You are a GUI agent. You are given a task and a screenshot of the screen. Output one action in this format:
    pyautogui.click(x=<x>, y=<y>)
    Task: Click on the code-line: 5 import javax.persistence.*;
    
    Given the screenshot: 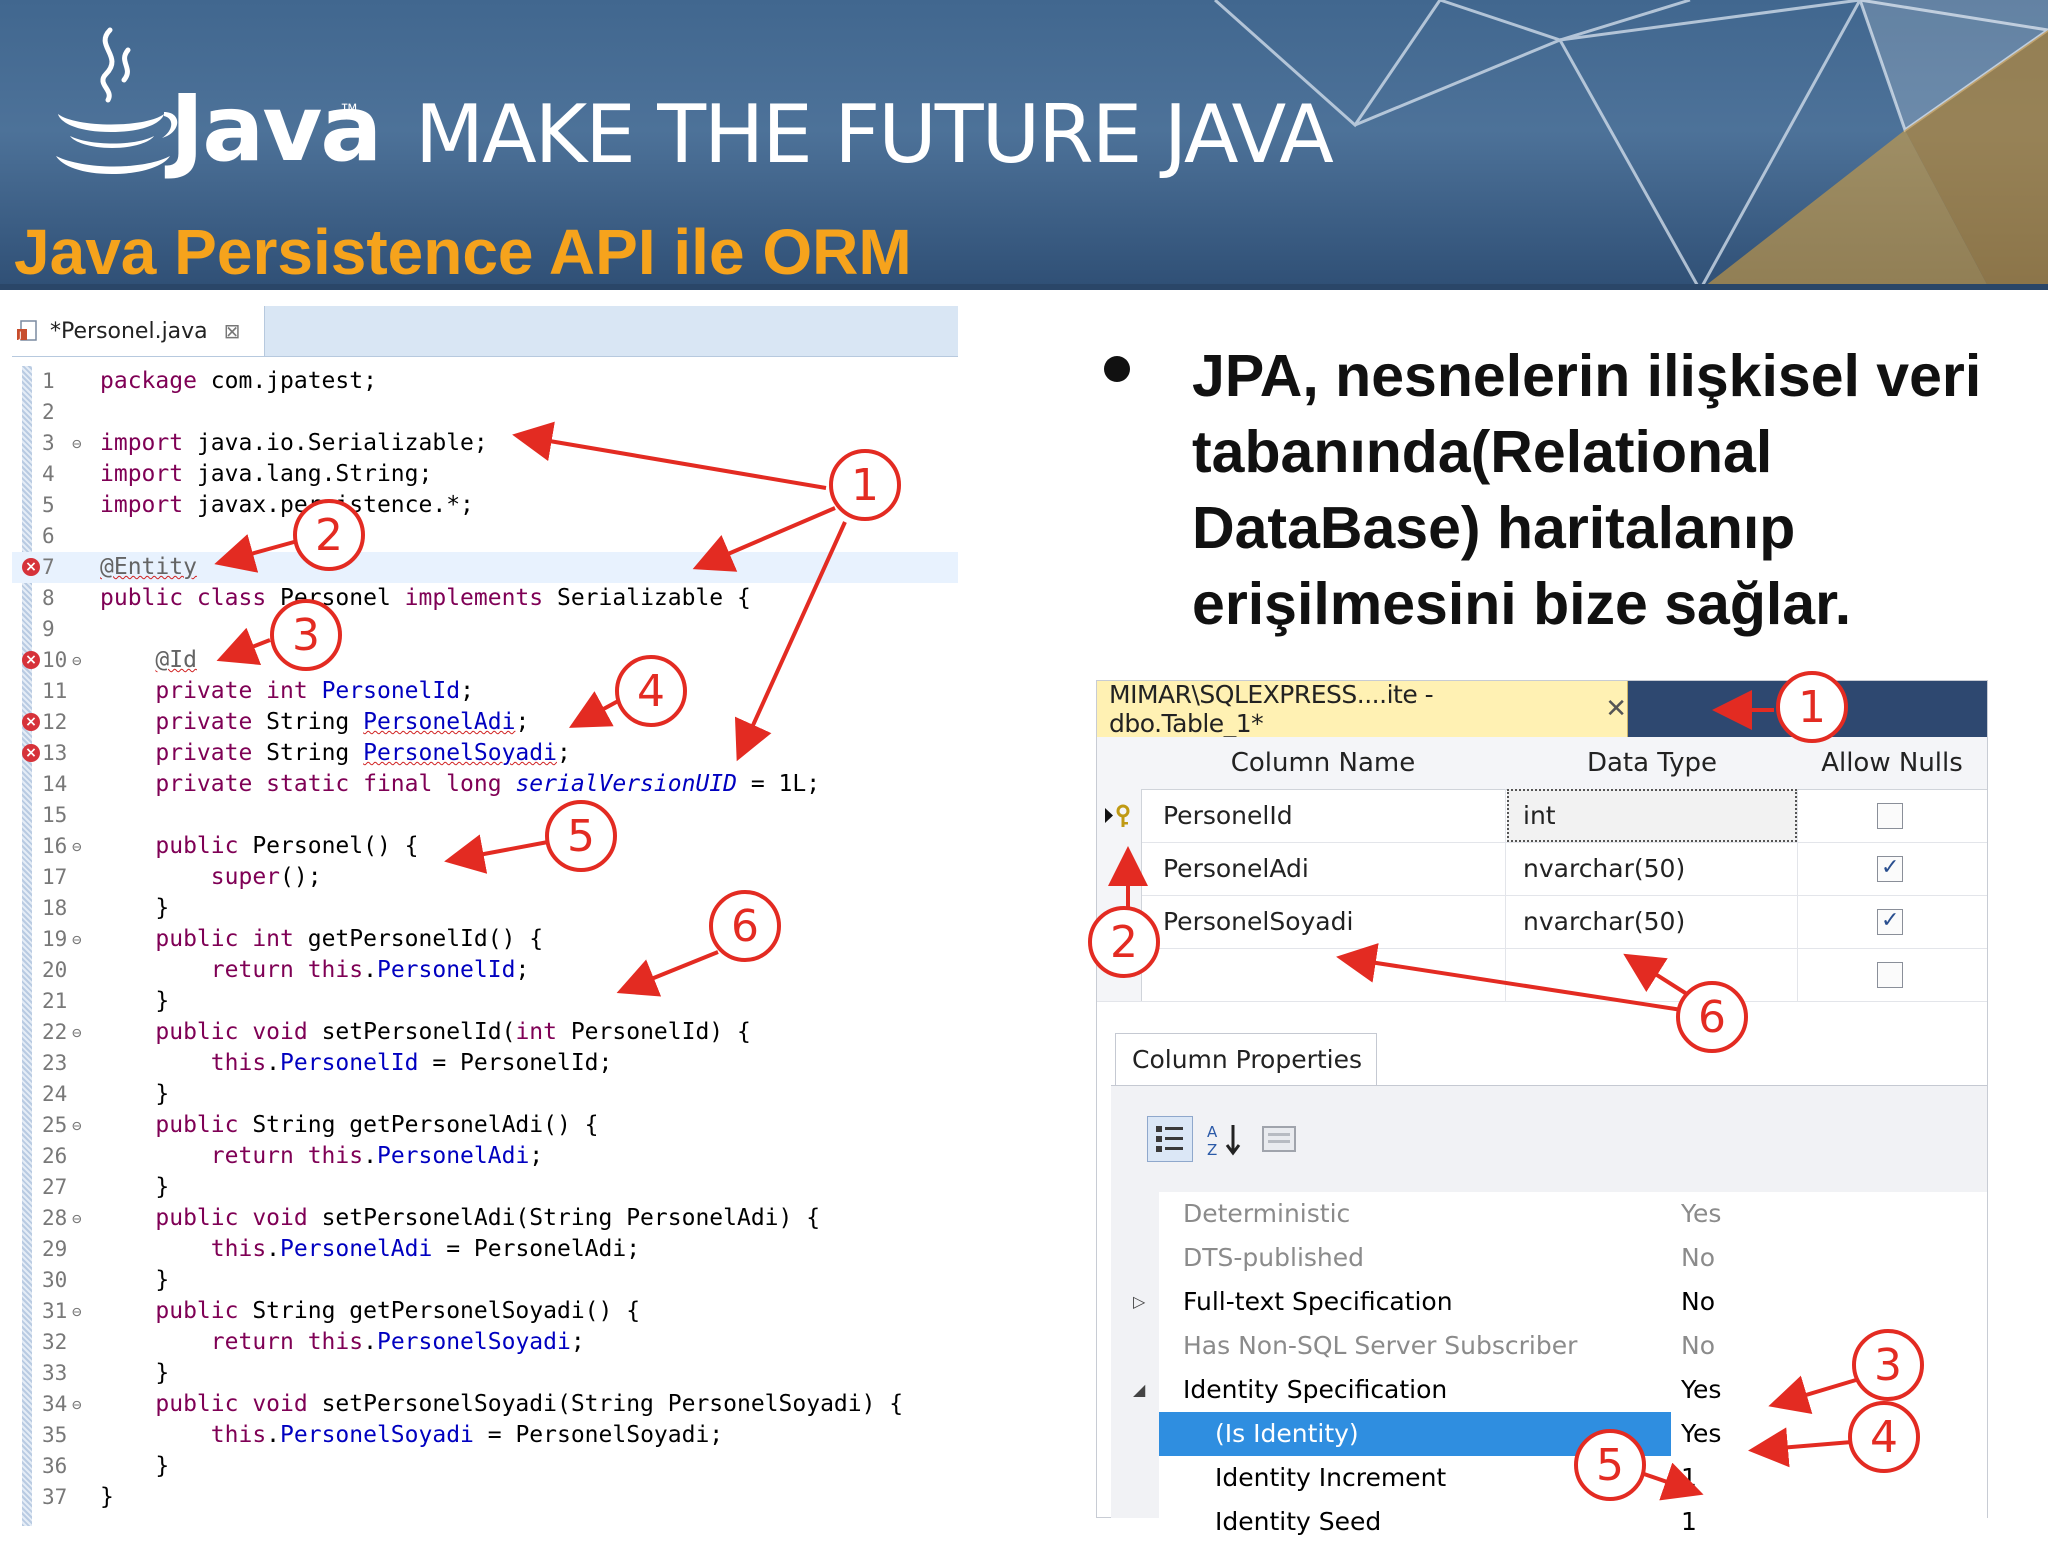 What is the action you would take?
    pyautogui.click(x=258, y=505)
    